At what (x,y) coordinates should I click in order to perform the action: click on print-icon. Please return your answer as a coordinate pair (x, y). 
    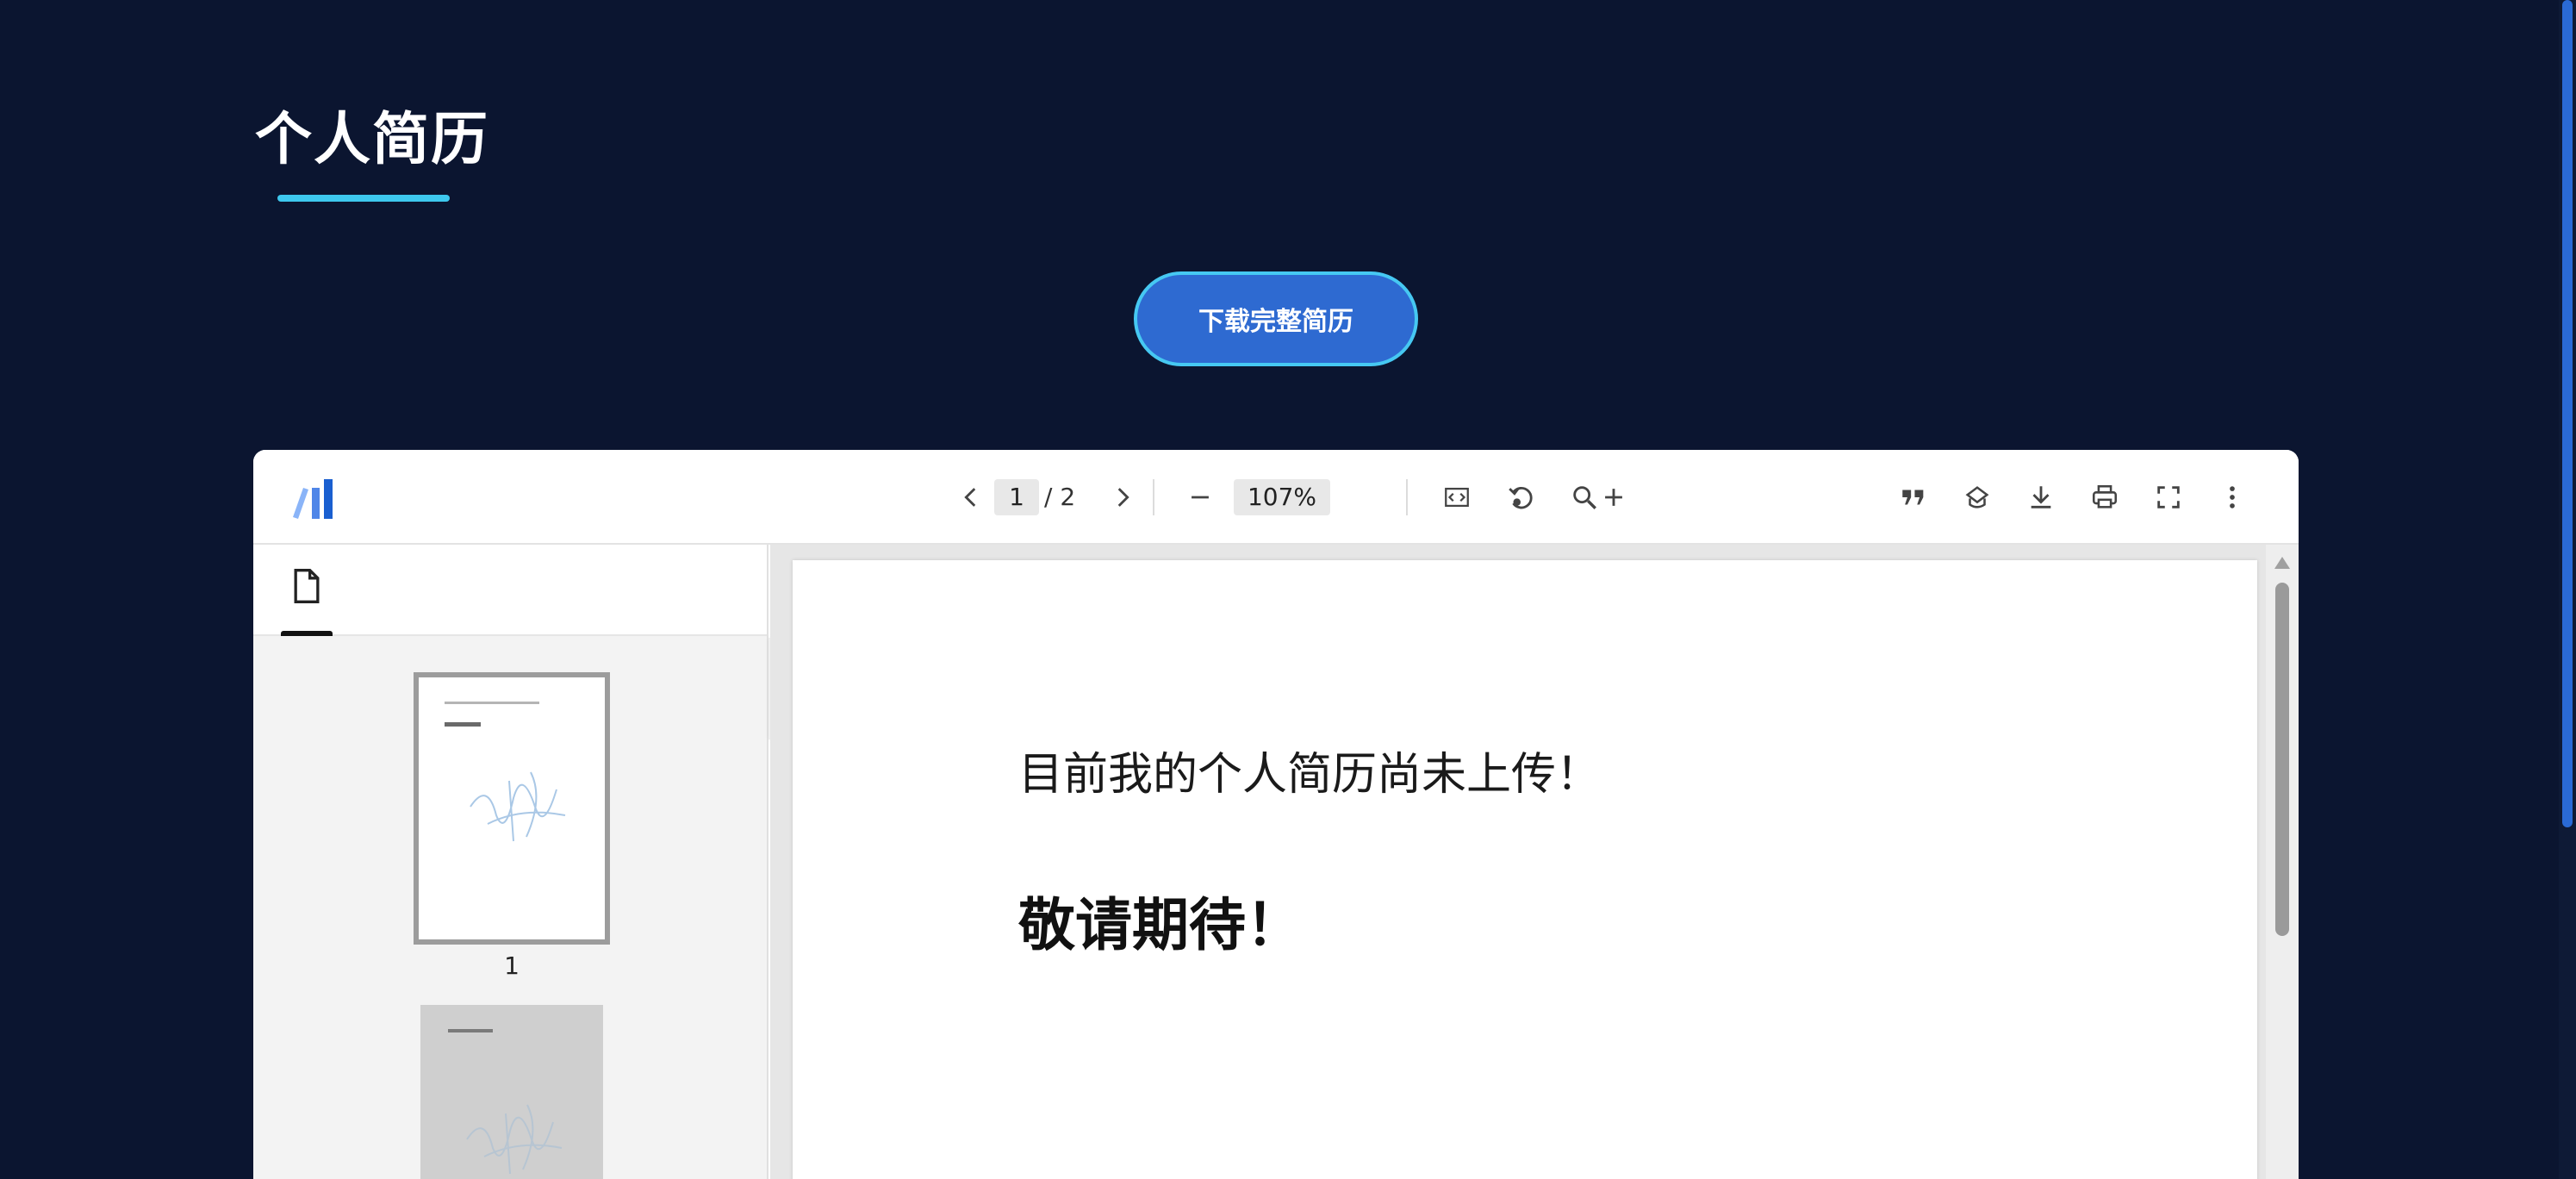
    Looking at the image, I should click on (2105, 496).